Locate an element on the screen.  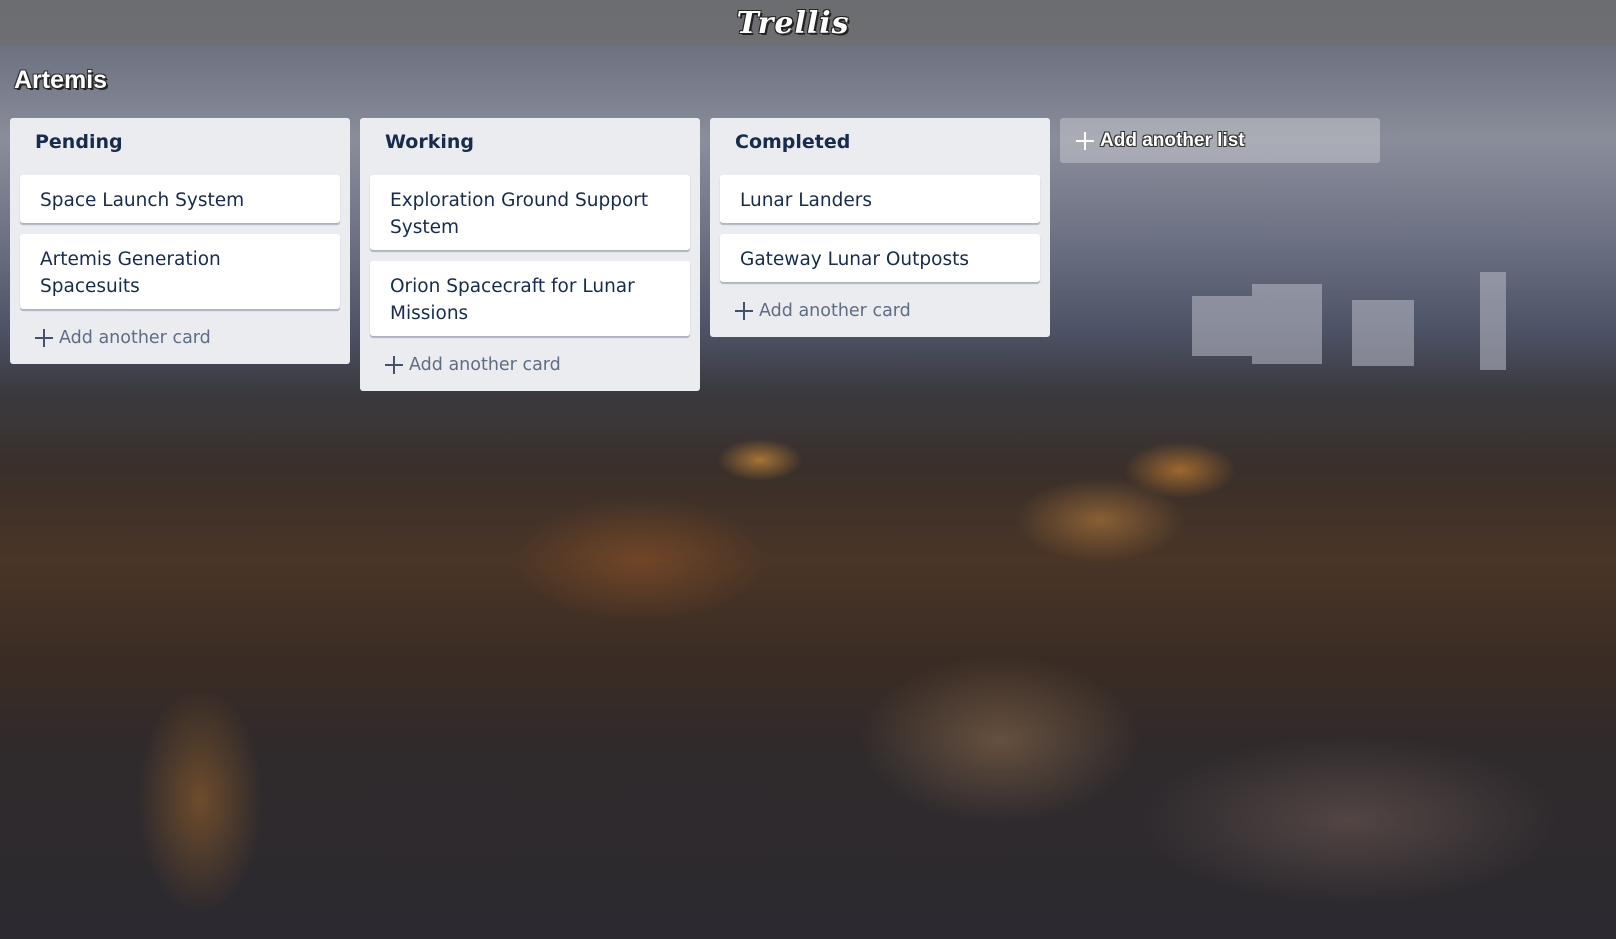
add-list-button: Add another list is located at coordinates (1220, 140).